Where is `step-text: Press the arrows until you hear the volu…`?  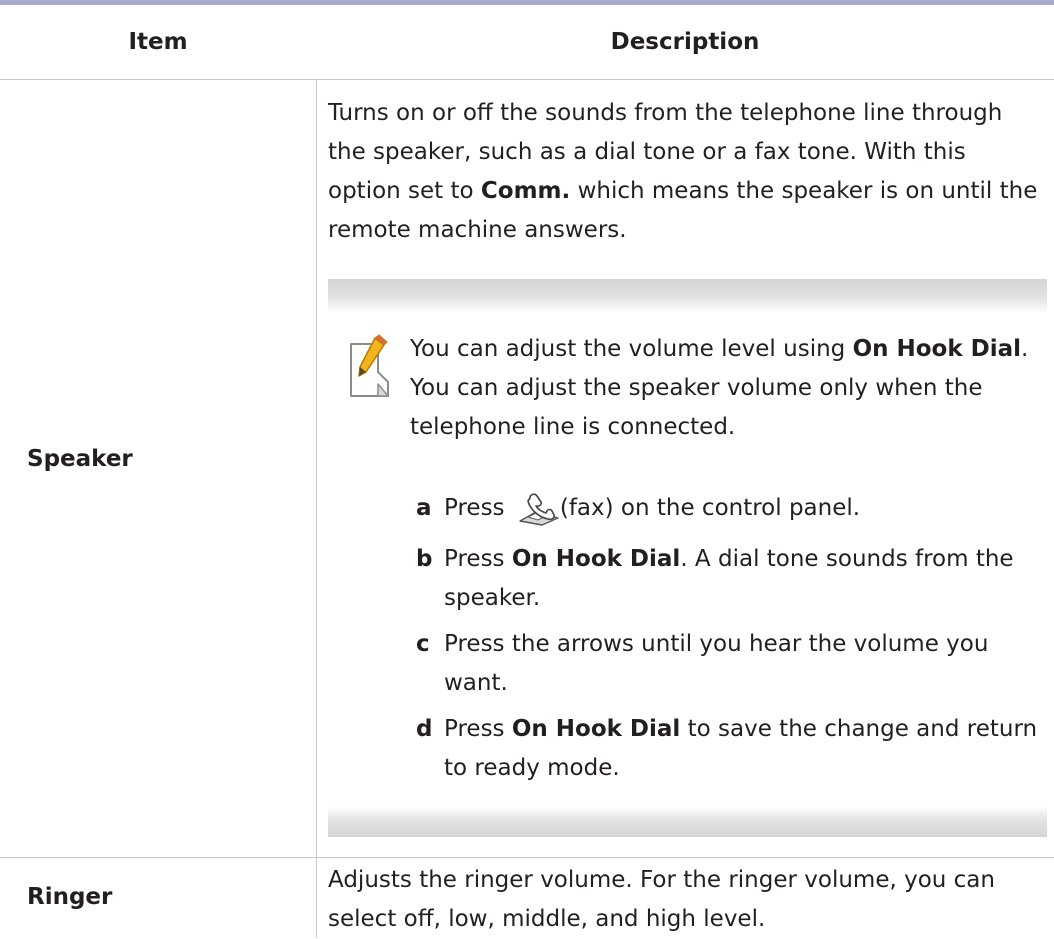 step-text: Press the arrows until you hear the volu… is located at coordinates (716, 663).